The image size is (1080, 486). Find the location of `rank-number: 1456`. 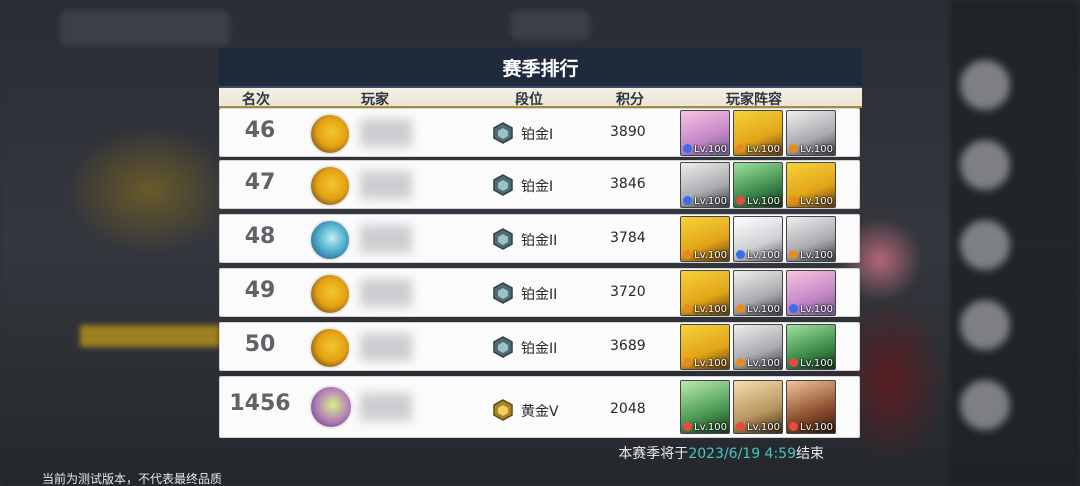

rank-number: 1456 is located at coordinates (260, 403).